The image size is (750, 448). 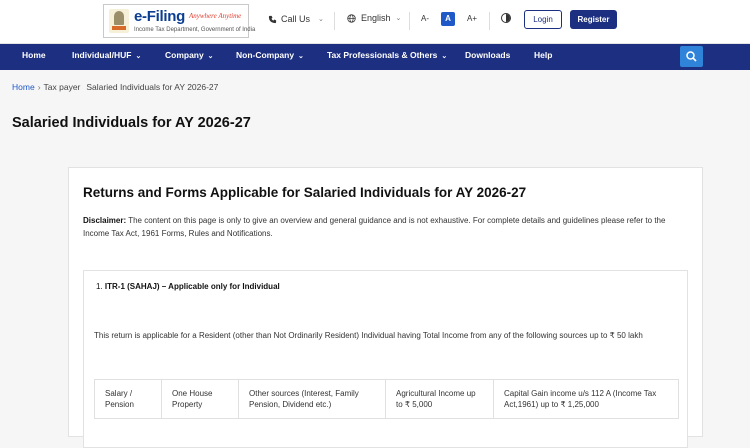 I want to click on nav-label: Help, so click(x=543, y=55).